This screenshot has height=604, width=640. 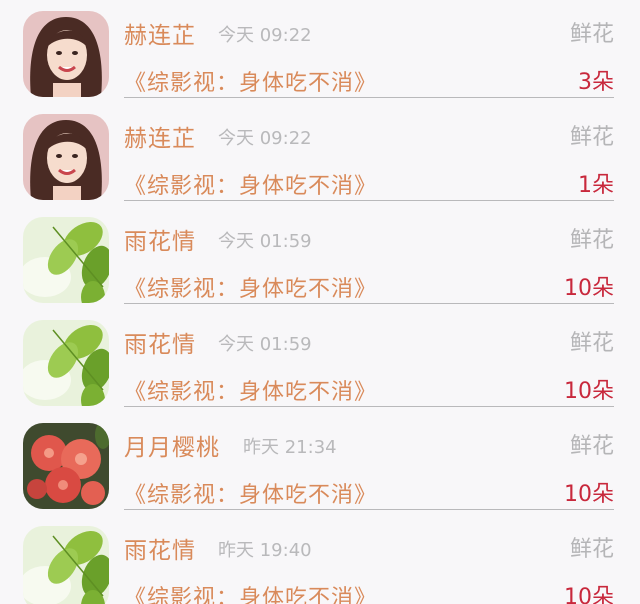 I want to click on gift-count: 3朵, so click(x=596, y=82).